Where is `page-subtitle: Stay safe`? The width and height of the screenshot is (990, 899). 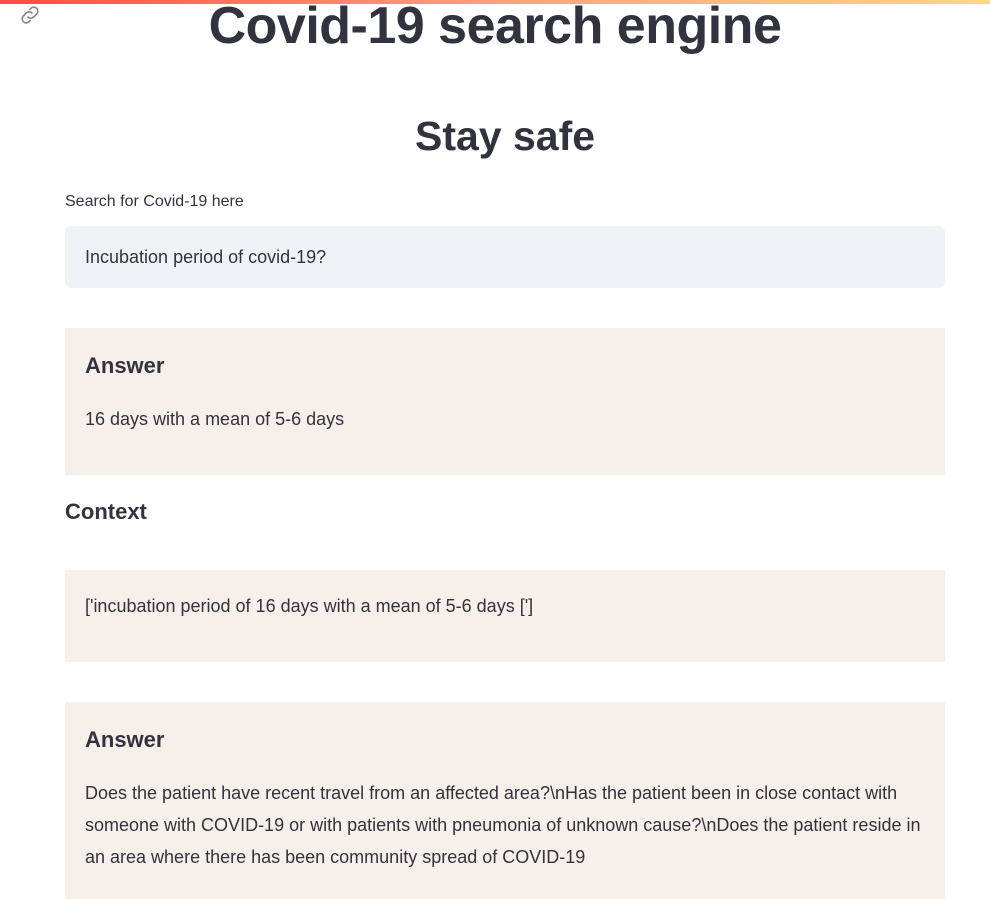
page-subtitle: Stay safe is located at coordinates (505, 136).